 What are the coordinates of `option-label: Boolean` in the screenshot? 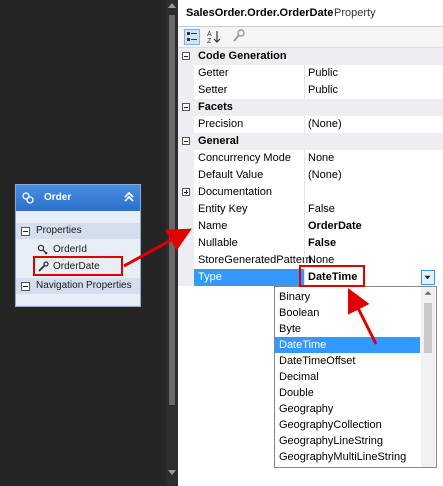 It's located at (299, 313).